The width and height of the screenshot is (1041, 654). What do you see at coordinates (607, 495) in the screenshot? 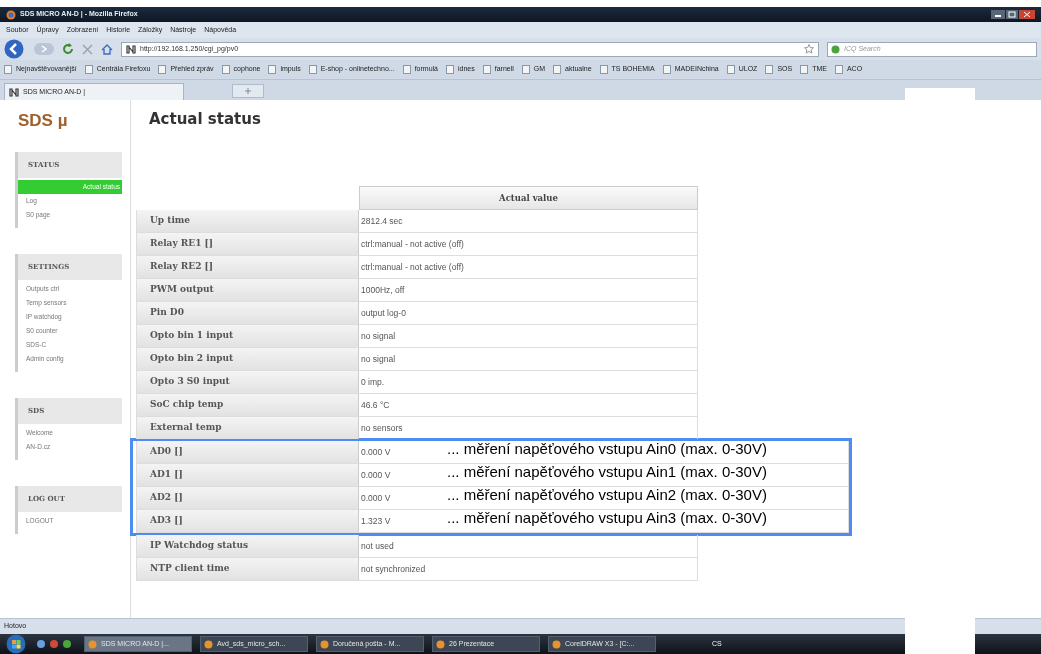
I see `annotation-text: ... měření napěťového vstupu Ain2 (max. 0-30V)` at bounding box center [607, 495].